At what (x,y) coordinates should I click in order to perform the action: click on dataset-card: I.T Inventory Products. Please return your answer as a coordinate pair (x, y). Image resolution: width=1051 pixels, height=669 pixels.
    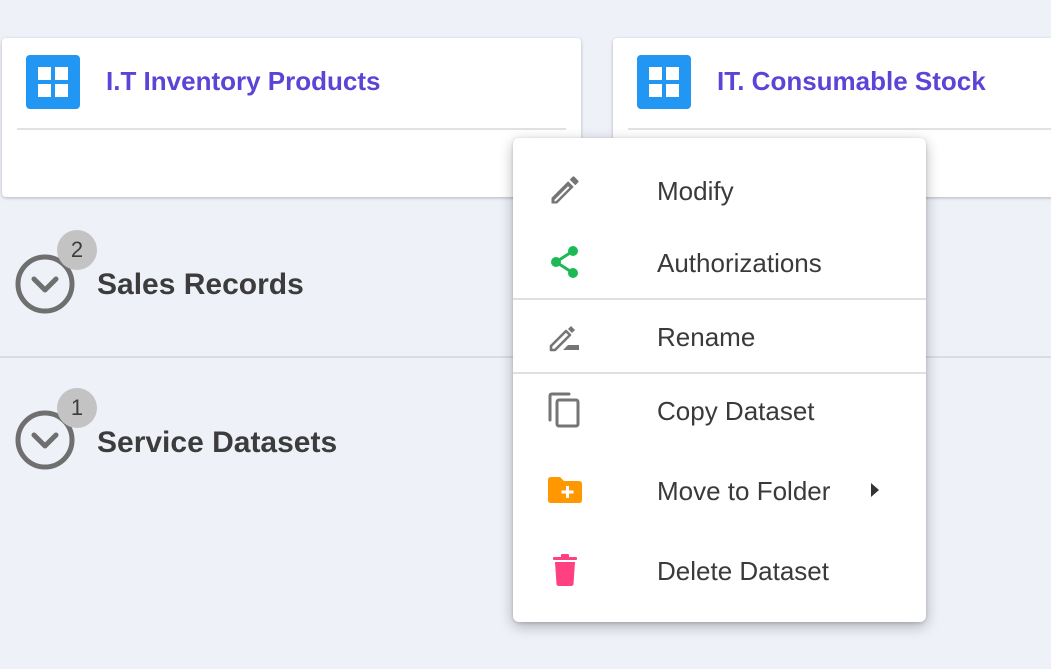
    Looking at the image, I should click on (291, 117).